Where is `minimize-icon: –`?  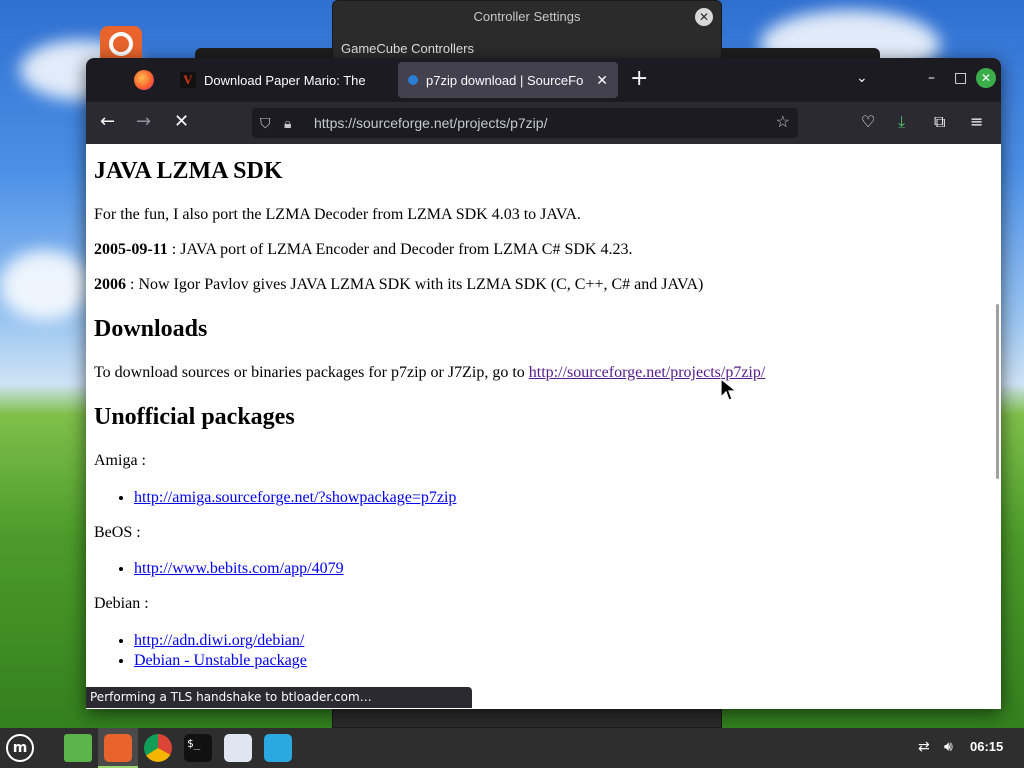
minimize-icon: – is located at coordinates (931, 78).